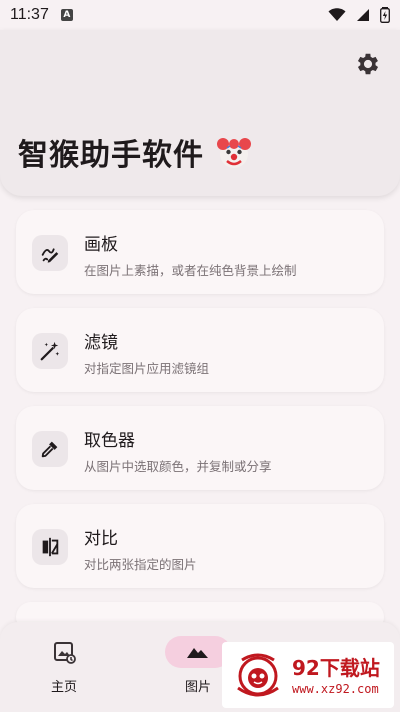 Image resolution: width=400 pixels, height=712 pixels. I want to click on settings-button, so click(368, 64).